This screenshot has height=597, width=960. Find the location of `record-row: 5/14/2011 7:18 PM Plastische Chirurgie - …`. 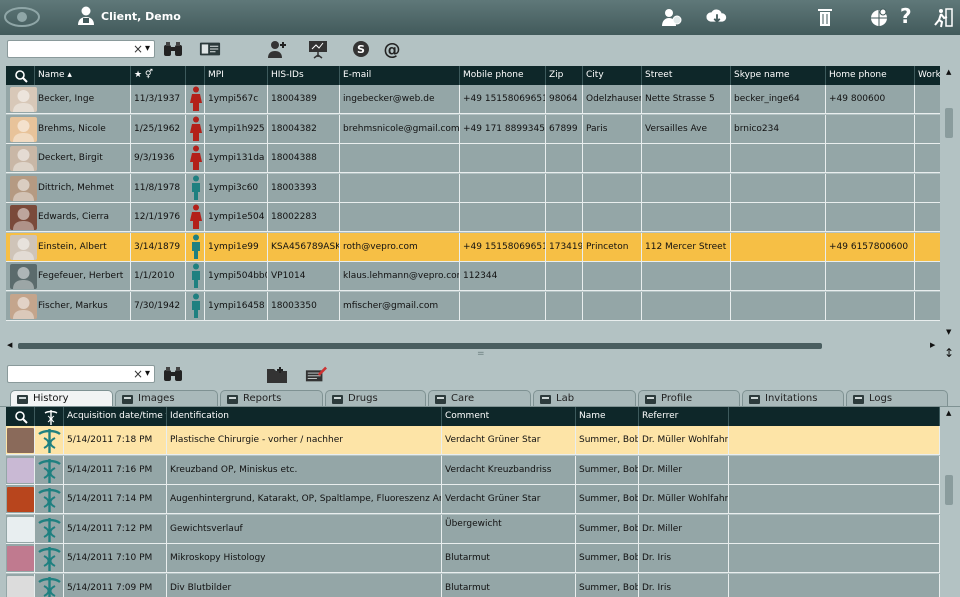

record-row: 5/14/2011 7:18 PM Plastische Chirurgie - … is located at coordinates (473, 440).